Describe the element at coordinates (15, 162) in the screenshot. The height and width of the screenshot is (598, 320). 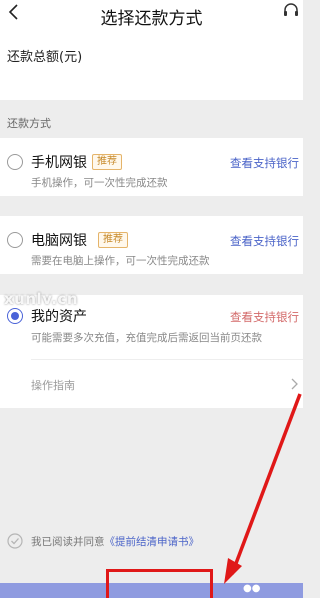
I see `radio-mobile-banking` at that location.